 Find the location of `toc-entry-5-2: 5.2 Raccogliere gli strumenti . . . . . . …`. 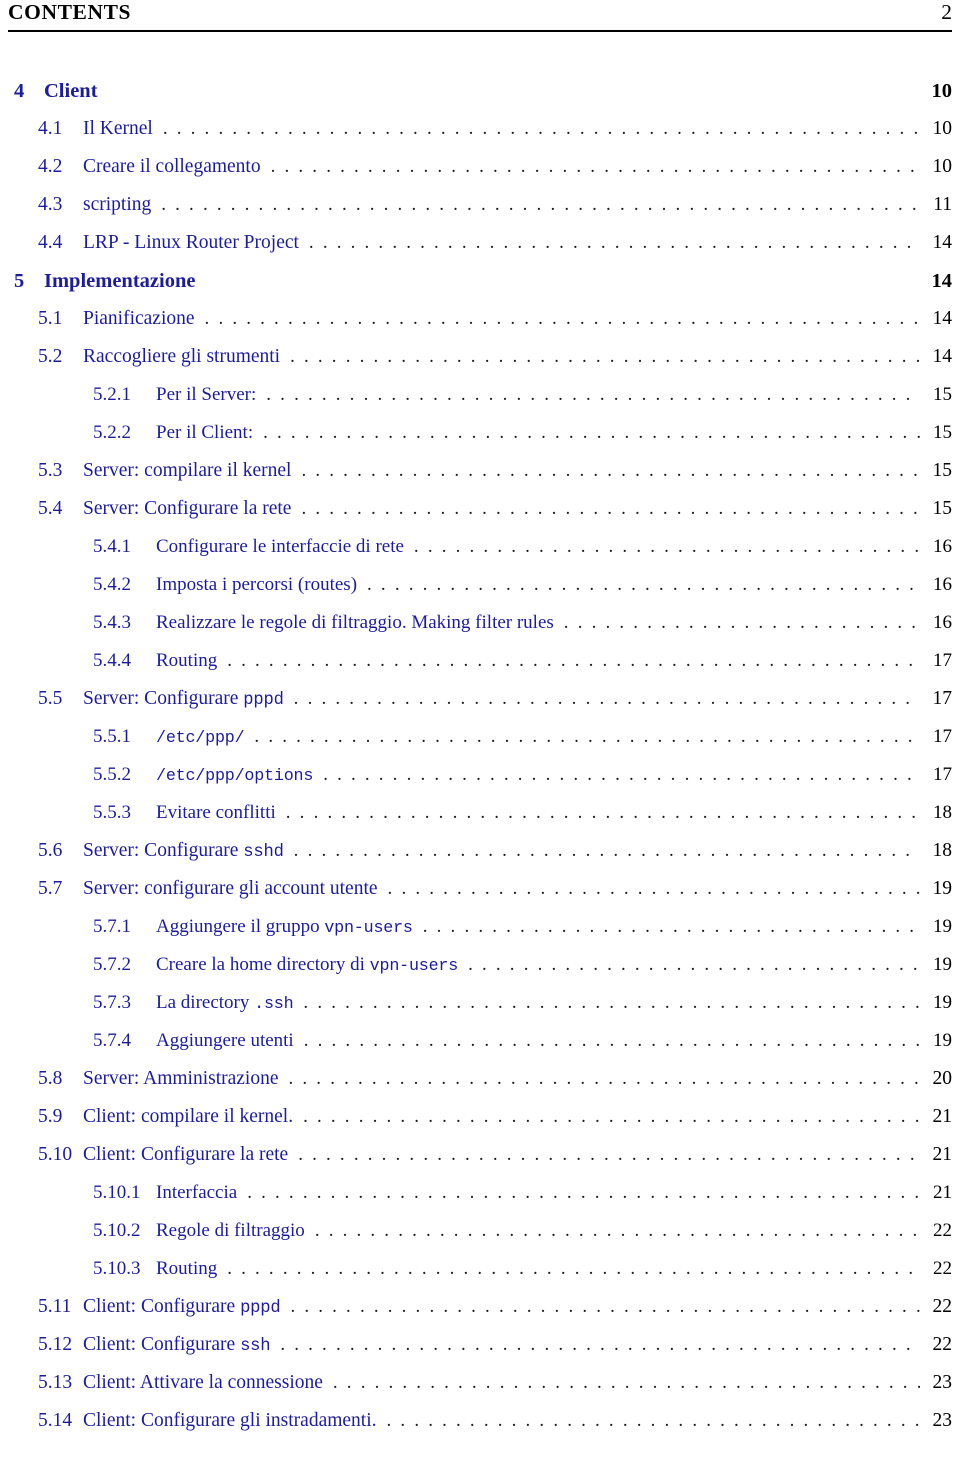

toc-entry-5-2: 5.2 Raccogliere gli strumenti . . . . . . … is located at coordinates (480, 365).